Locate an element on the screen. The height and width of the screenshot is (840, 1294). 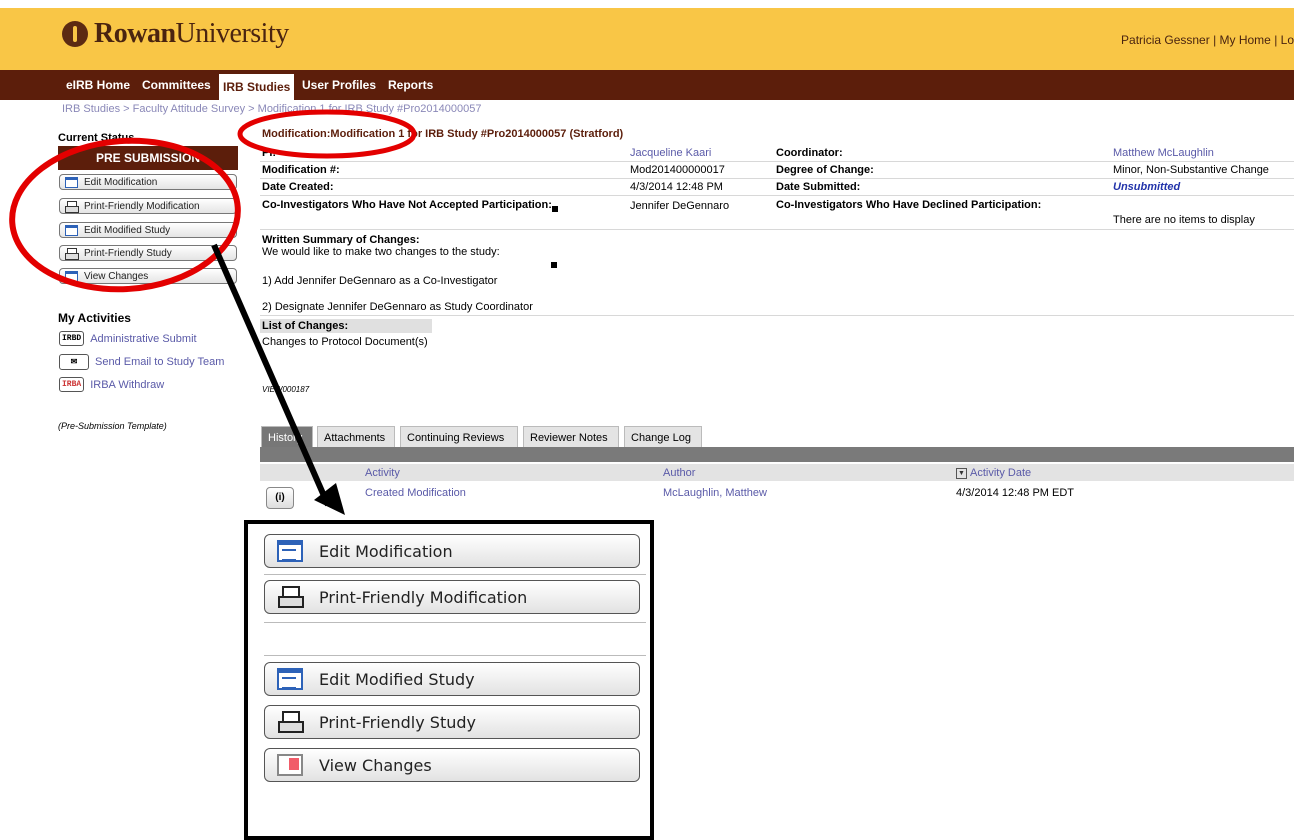
nav-irb-studies: IRB Studies is located at coordinates (257, 87).